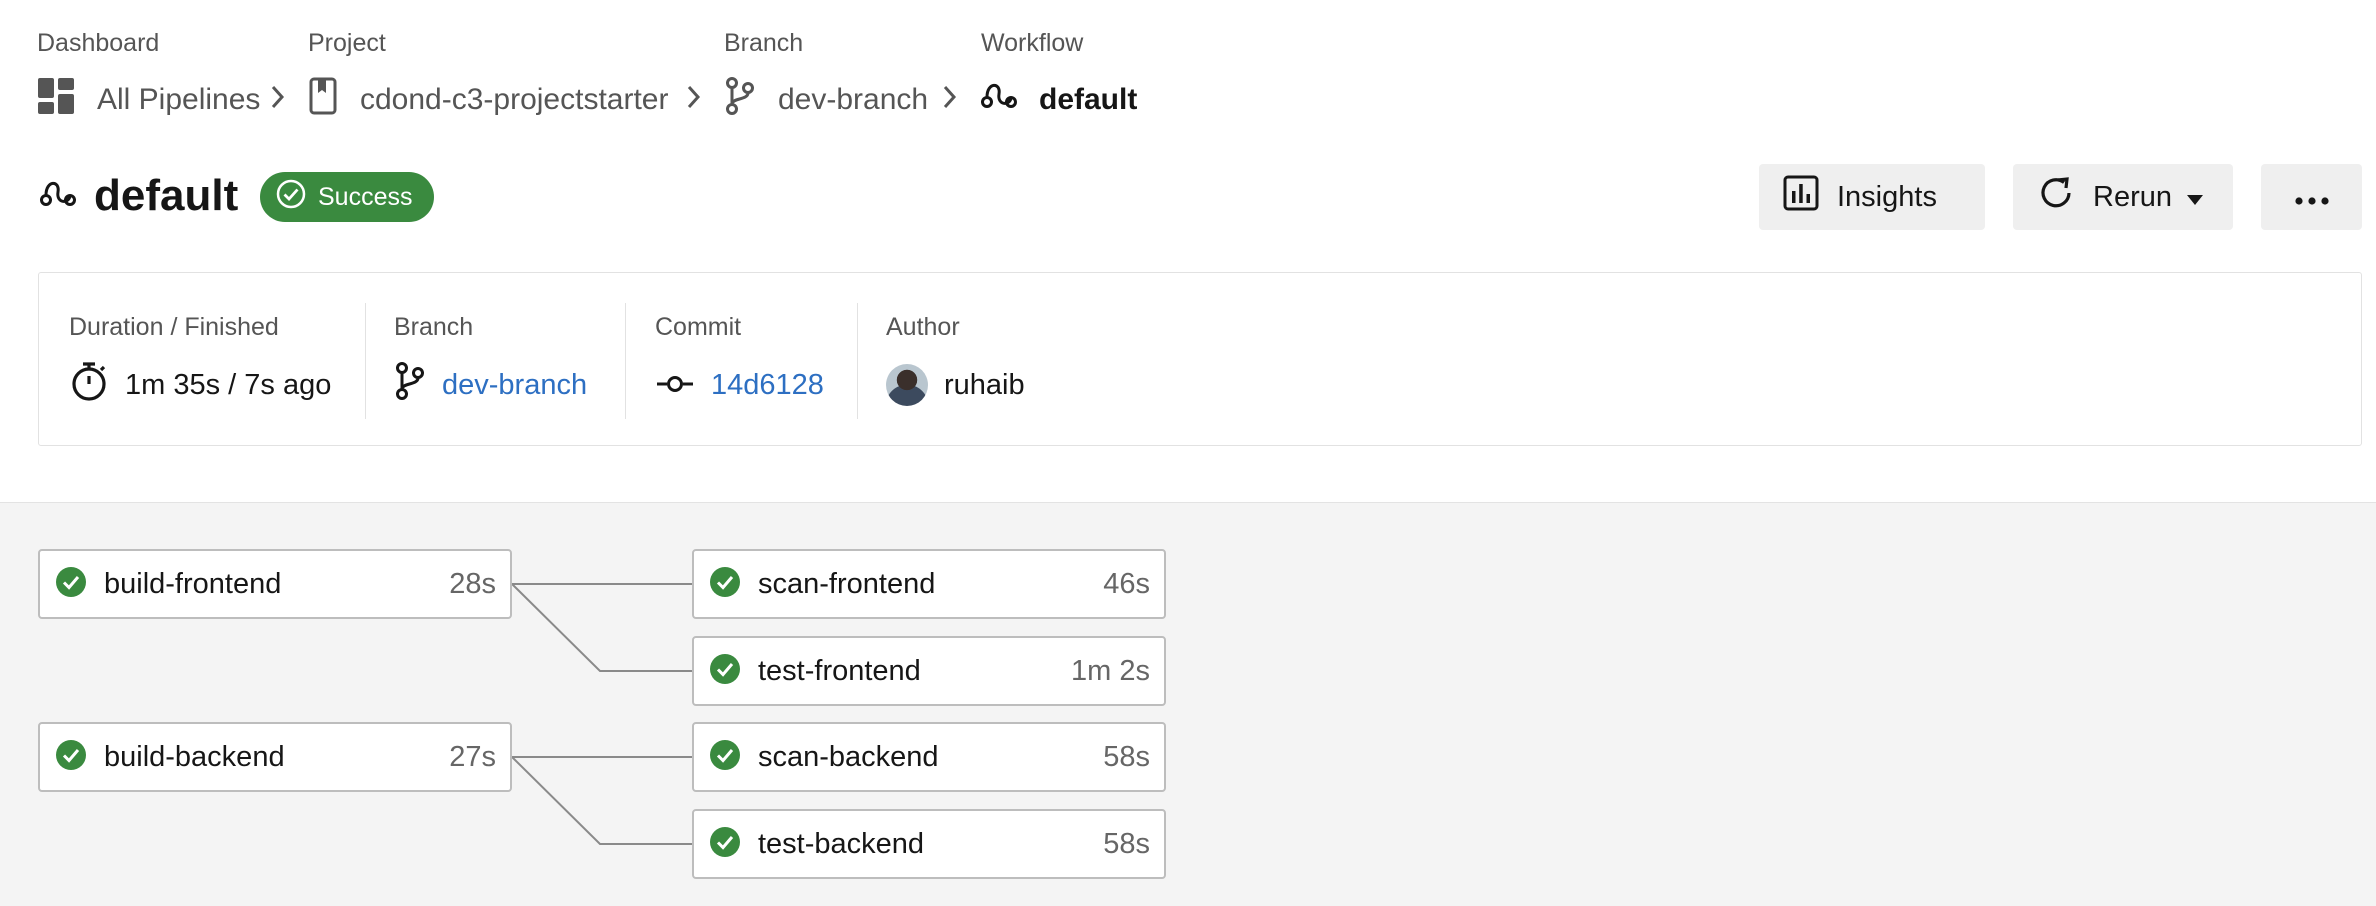 The image size is (2376, 906). Describe the element at coordinates (514, 385) in the screenshot. I see `branch-link: dev-branch` at that location.